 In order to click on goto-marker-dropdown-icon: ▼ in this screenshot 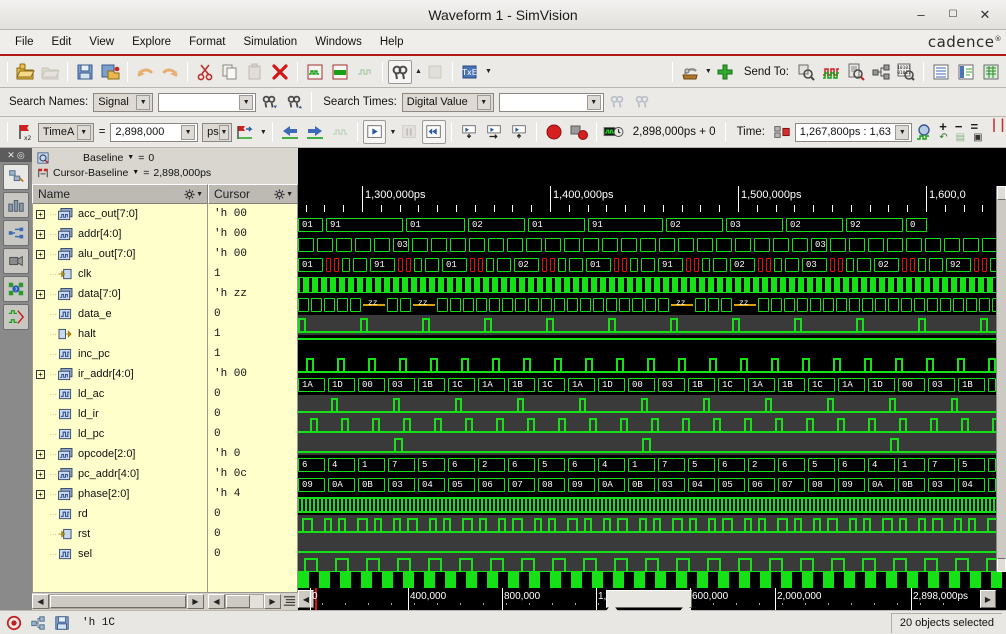, I will do `click(263, 132)`.